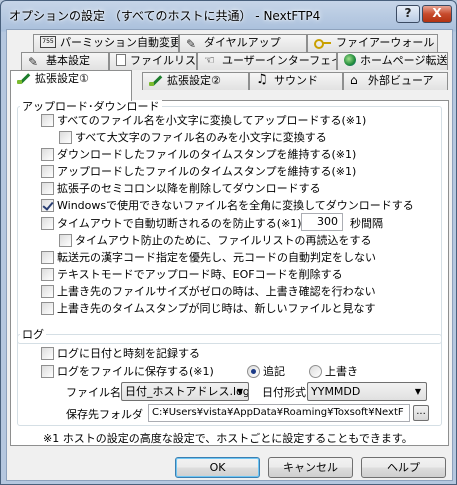  Describe the element at coordinates (128, 353) in the screenshot. I see `option-label: ログに日付と時刻を記録する` at that location.